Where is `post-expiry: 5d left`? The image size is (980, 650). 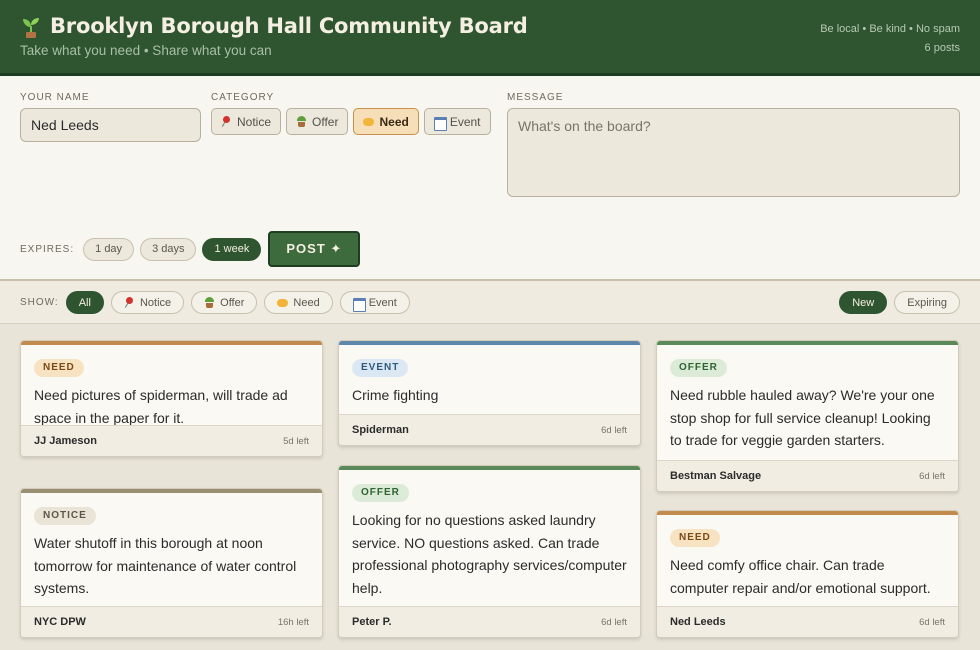
post-expiry: 5d left is located at coordinates (296, 441).